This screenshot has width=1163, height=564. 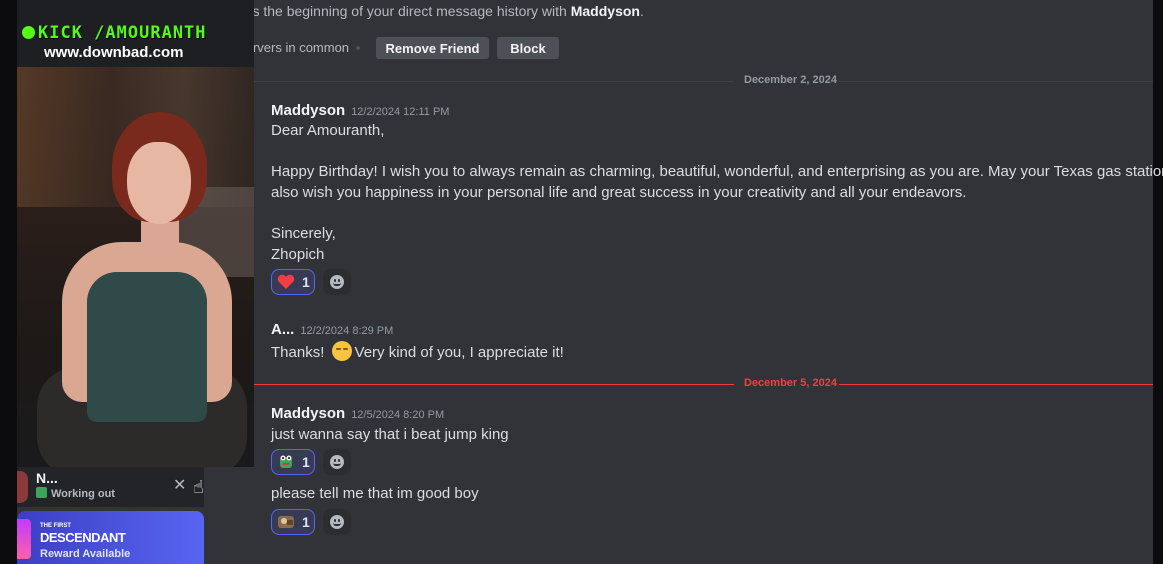 What do you see at coordinates (286, 462) in the screenshot?
I see `frog-emoji-icon` at bounding box center [286, 462].